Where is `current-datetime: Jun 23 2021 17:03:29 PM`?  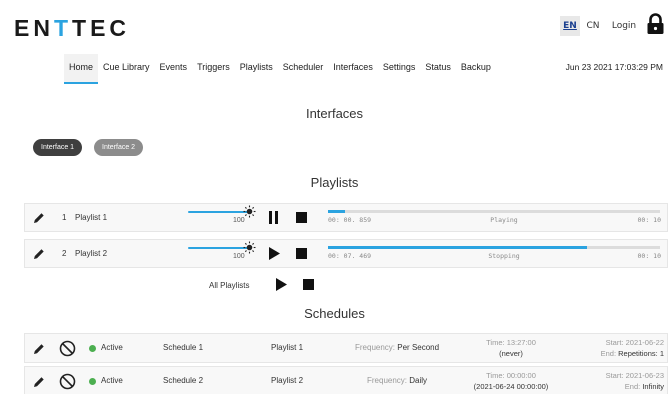
current-datetime: Jun 23 2021 17:03:29 PM is located at coordinates (614, 67).